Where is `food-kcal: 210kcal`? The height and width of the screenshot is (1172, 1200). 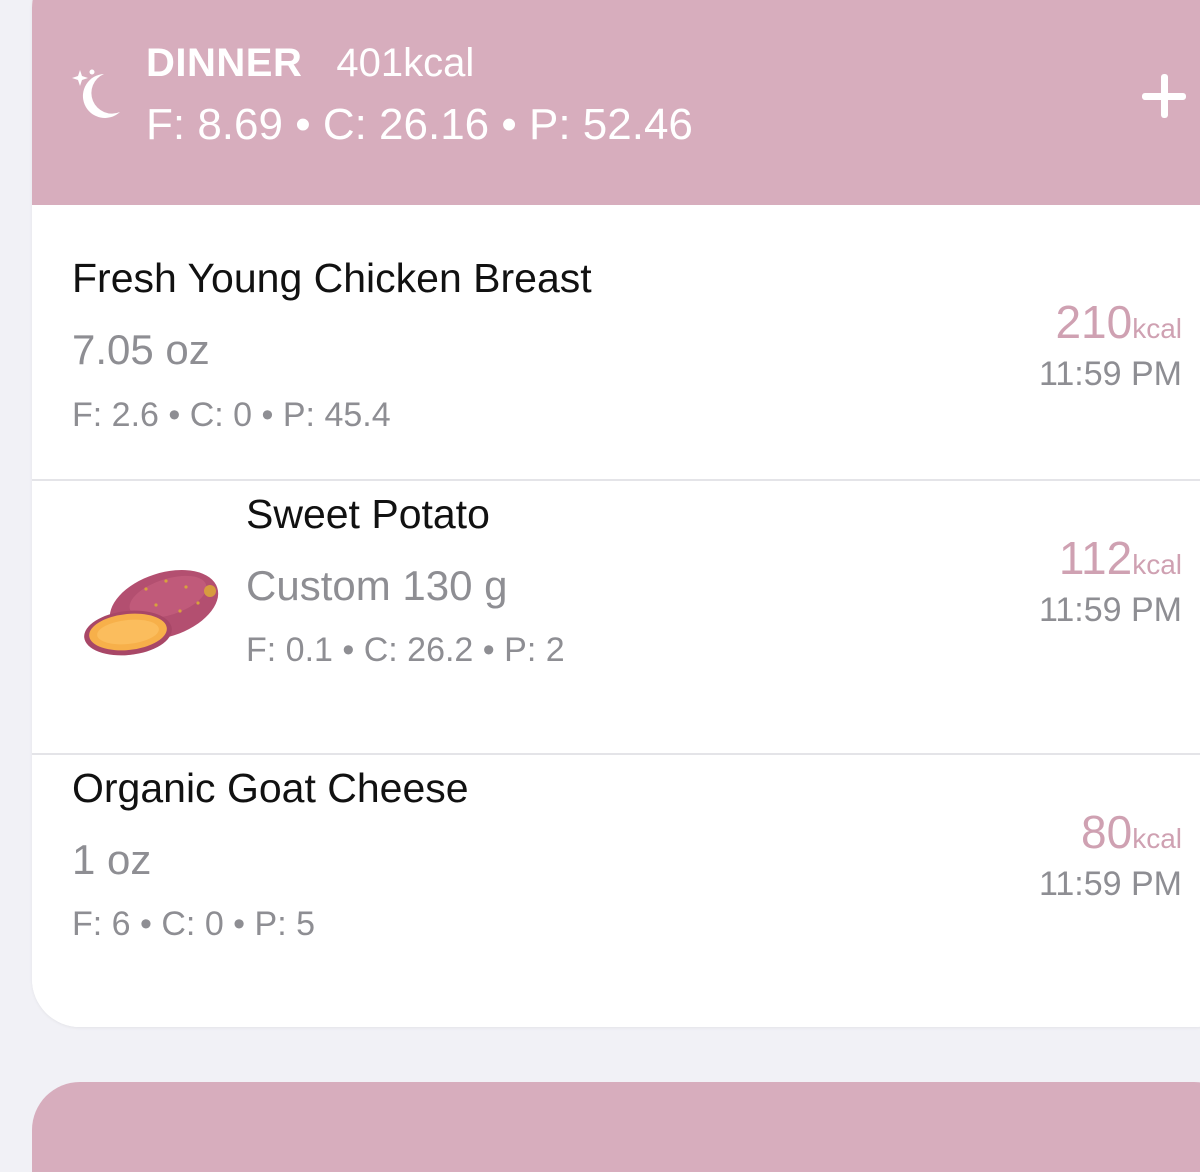 food-kcal: 210kcal is located at coordinates (1110, 322).